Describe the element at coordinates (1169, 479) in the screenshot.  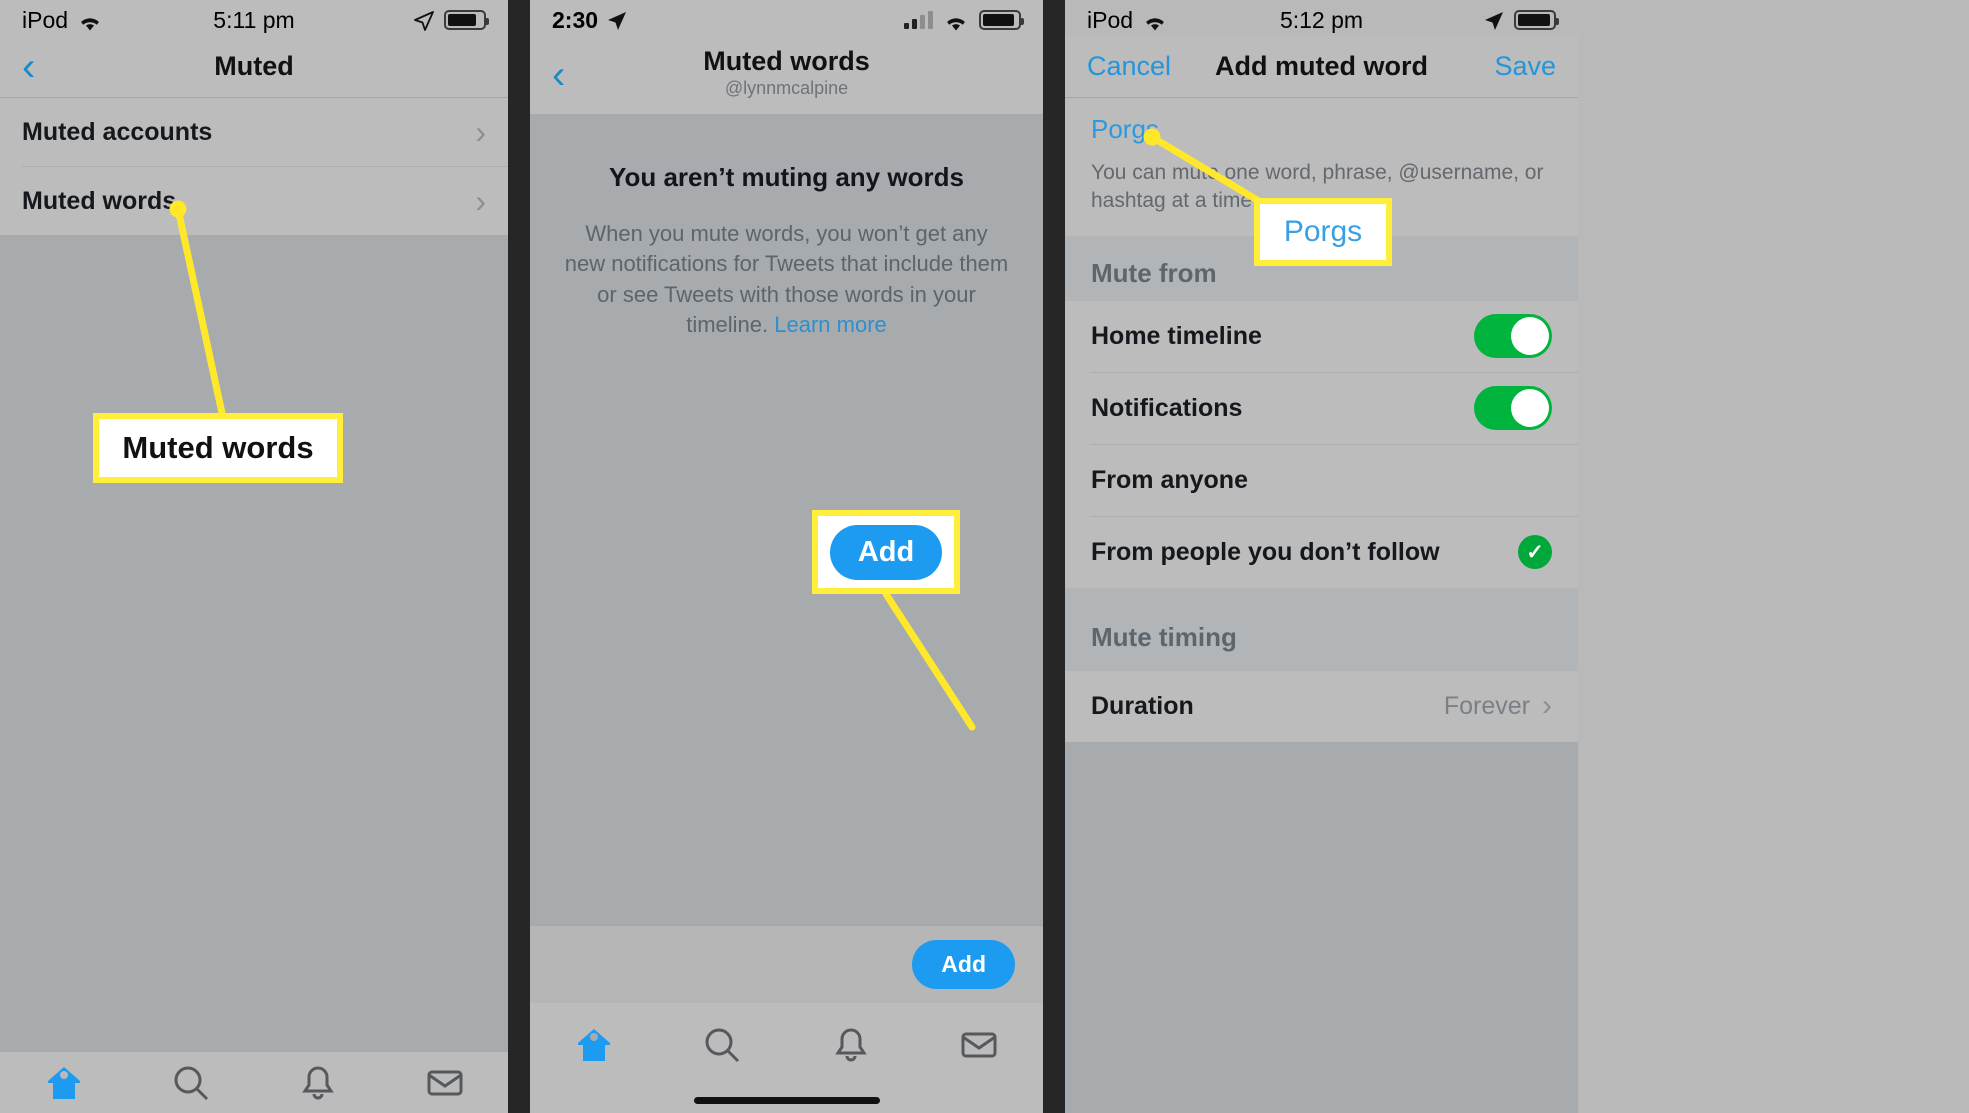
I see `row-label: From anyone` at that location.